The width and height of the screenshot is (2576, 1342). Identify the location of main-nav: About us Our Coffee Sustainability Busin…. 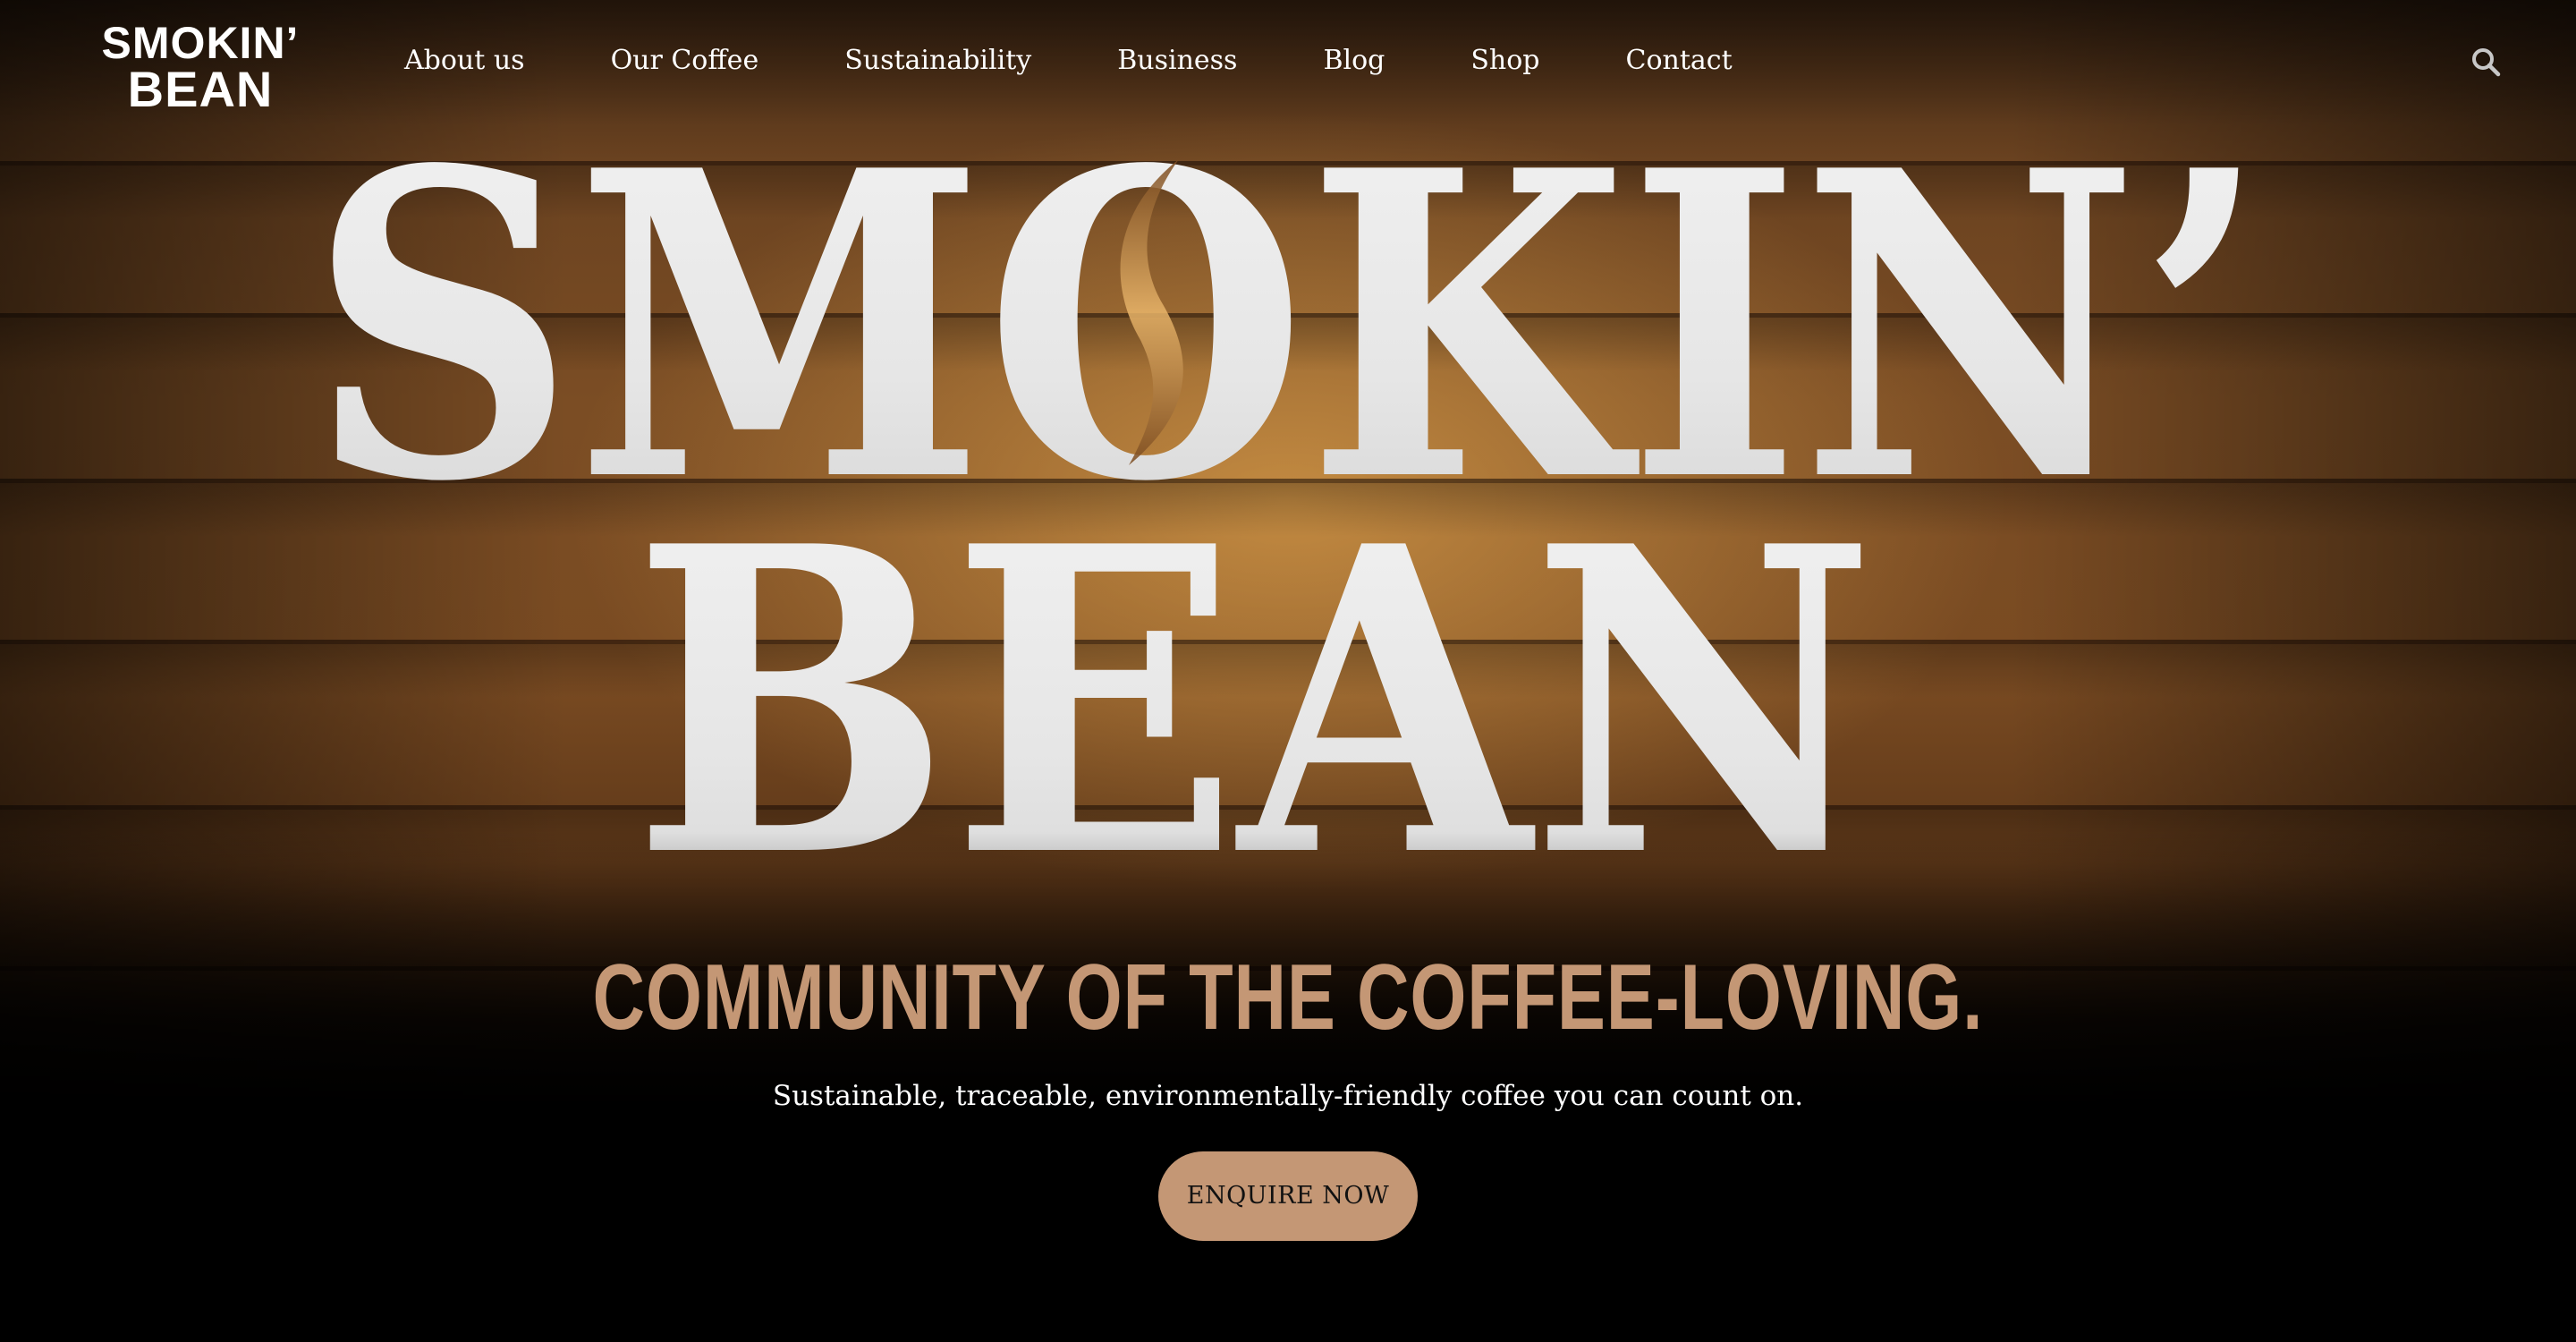
(1111, 61).